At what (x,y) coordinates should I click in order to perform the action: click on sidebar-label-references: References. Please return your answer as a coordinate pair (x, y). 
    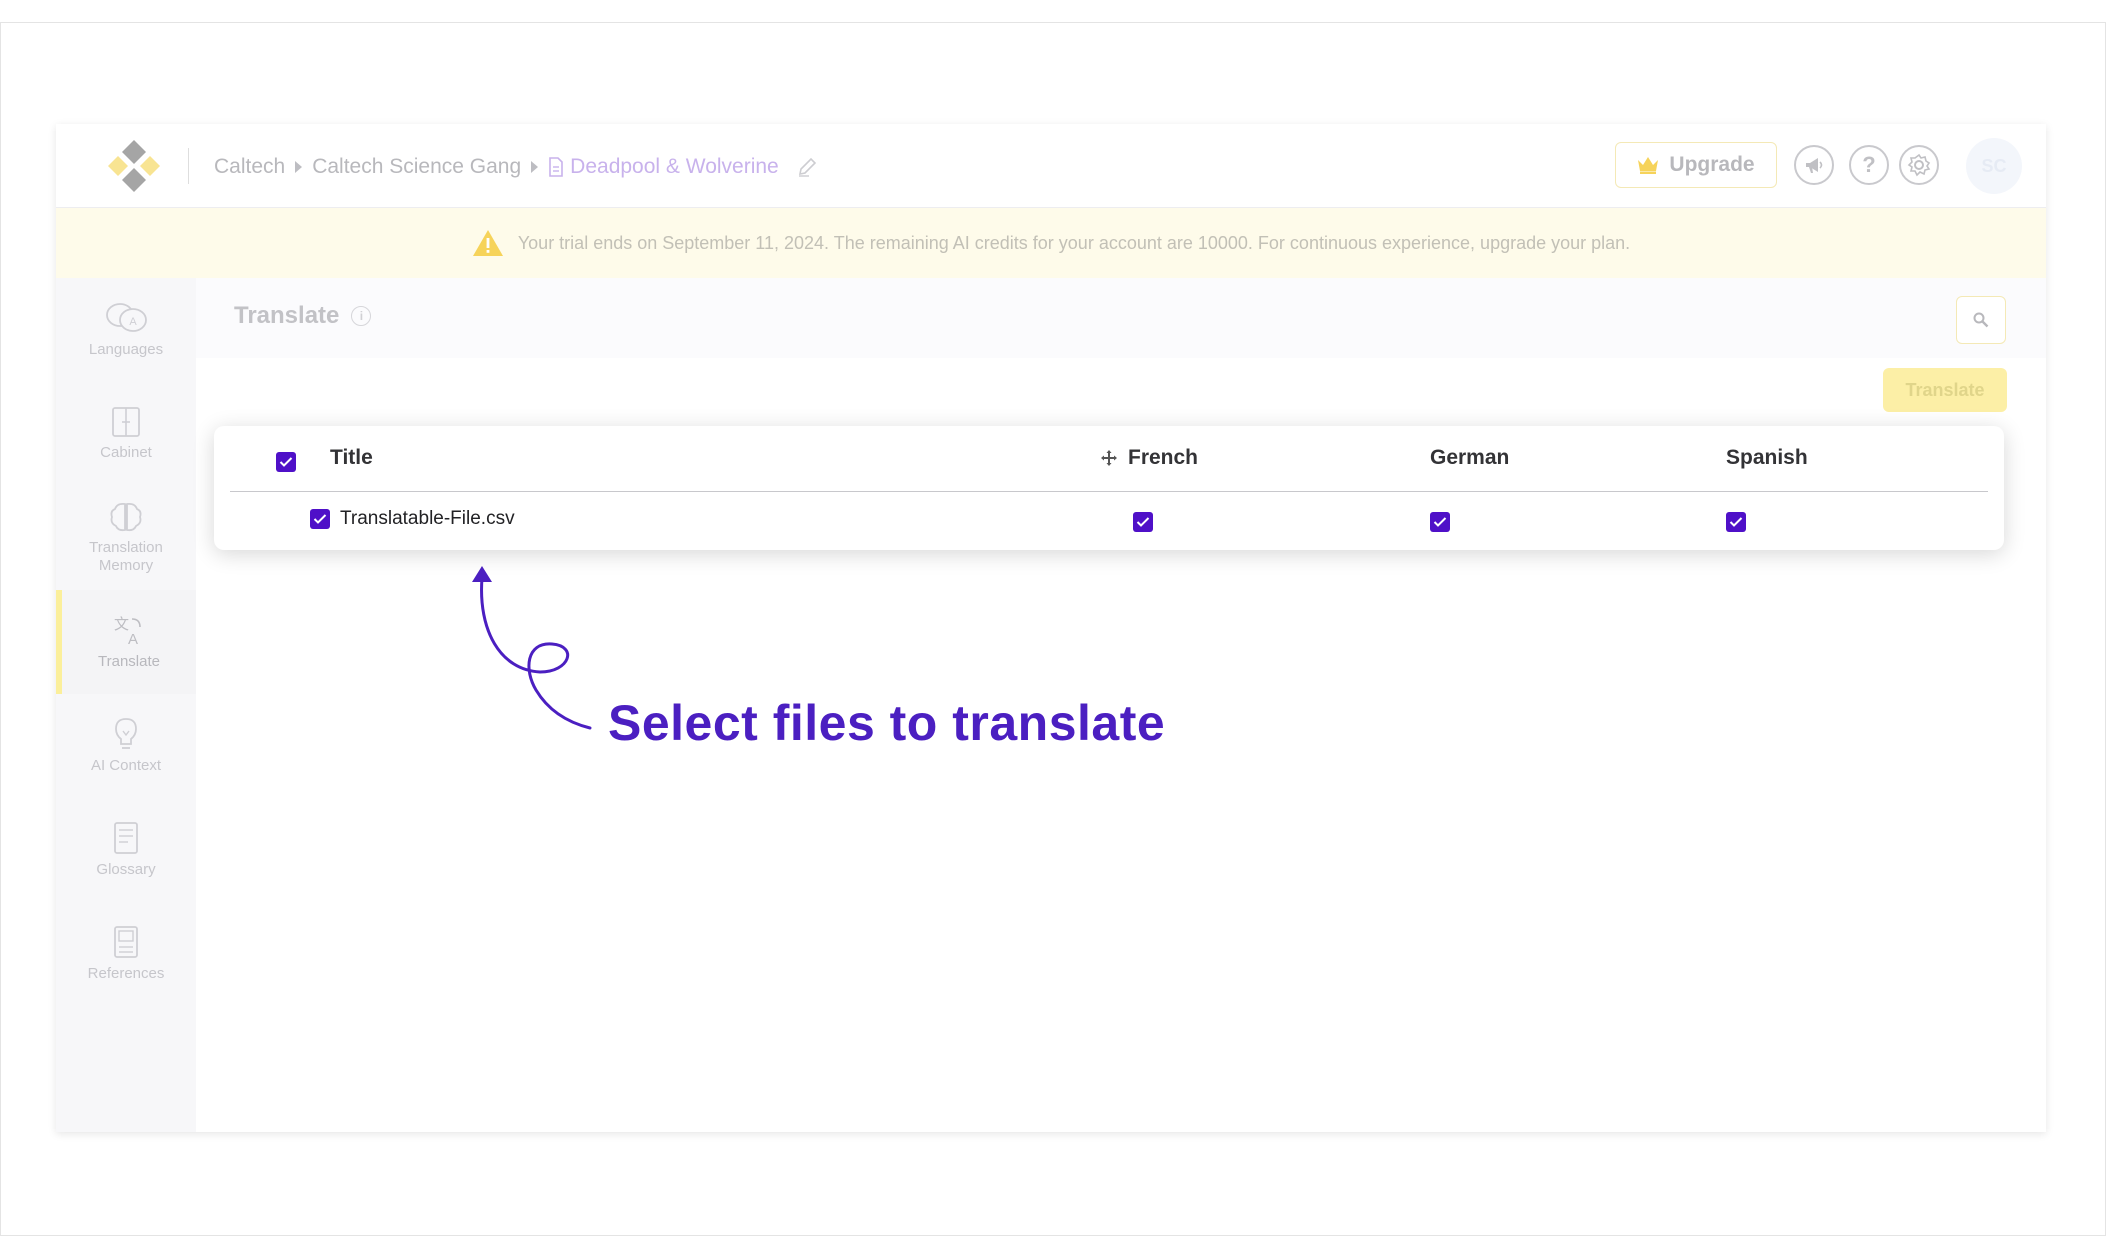
    Looking at the image, I should click on (126, 973).